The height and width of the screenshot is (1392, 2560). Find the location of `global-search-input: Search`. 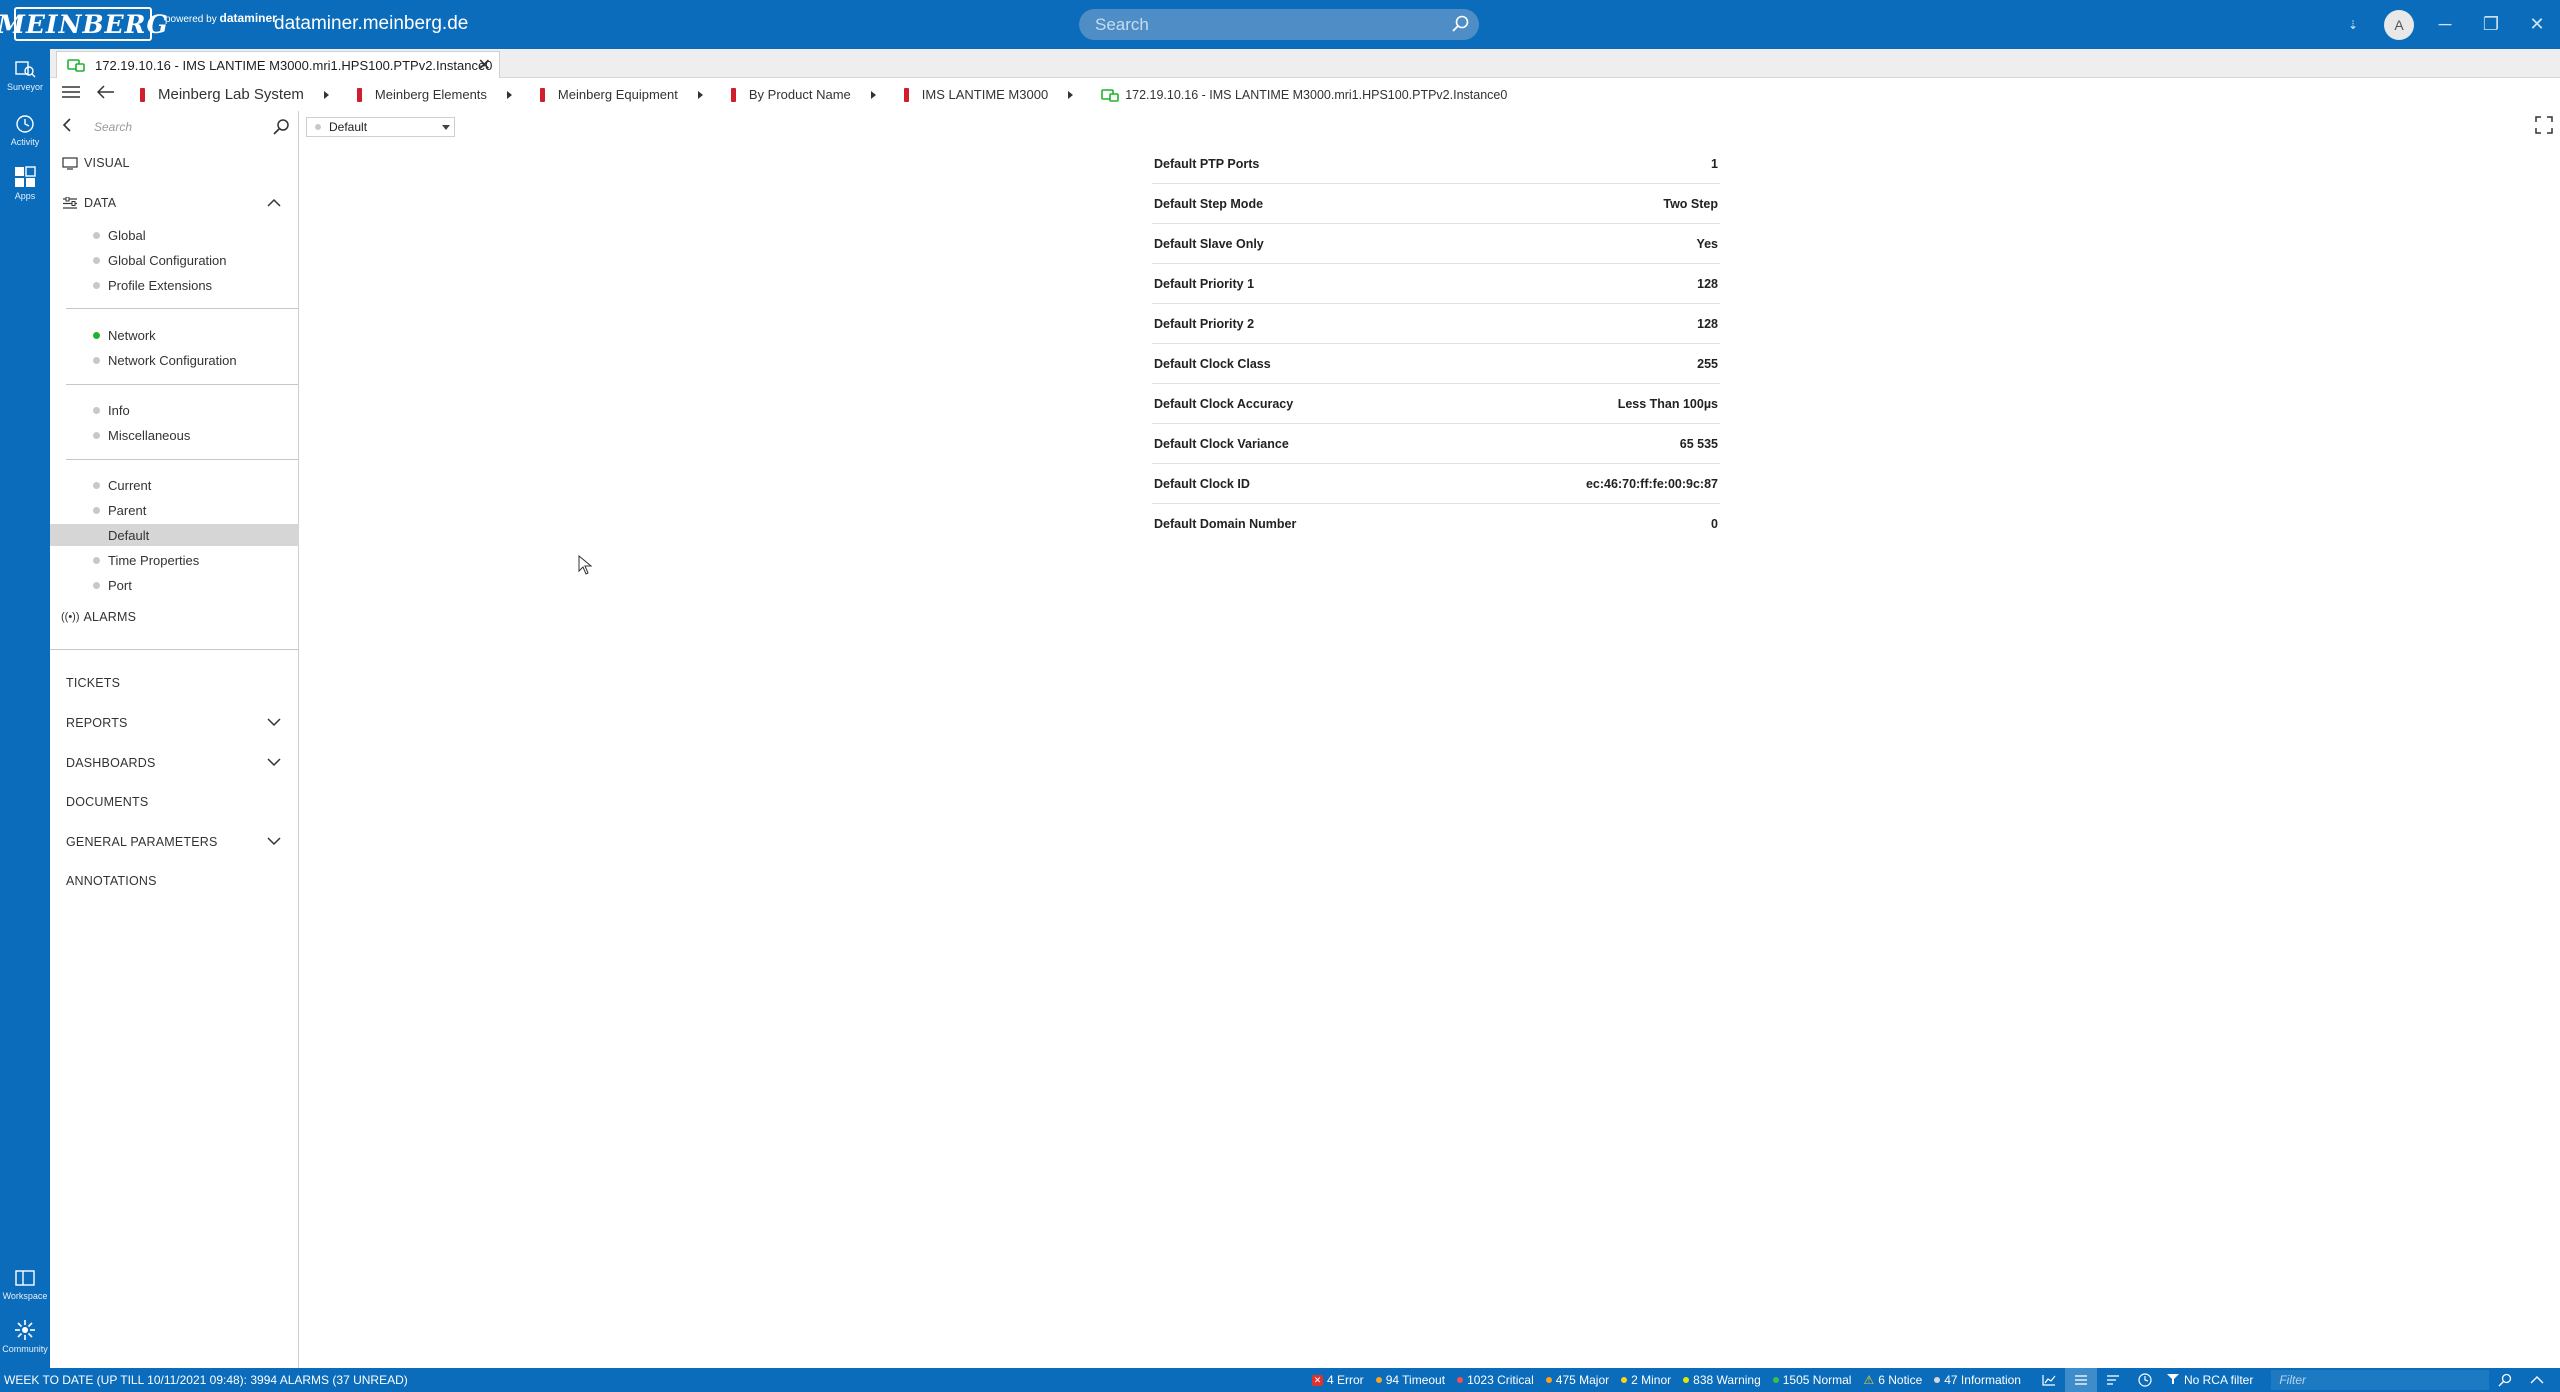

global-search-input: Search is located at coordinates (1279, 24).